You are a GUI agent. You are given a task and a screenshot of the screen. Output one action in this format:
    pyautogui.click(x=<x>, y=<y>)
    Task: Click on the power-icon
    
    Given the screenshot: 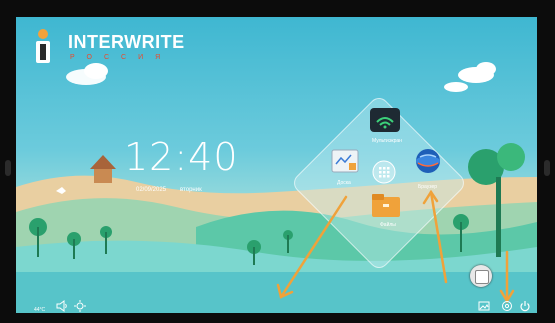 What is the action you would take?
    pyautogui.click(x=525, y=306)
    